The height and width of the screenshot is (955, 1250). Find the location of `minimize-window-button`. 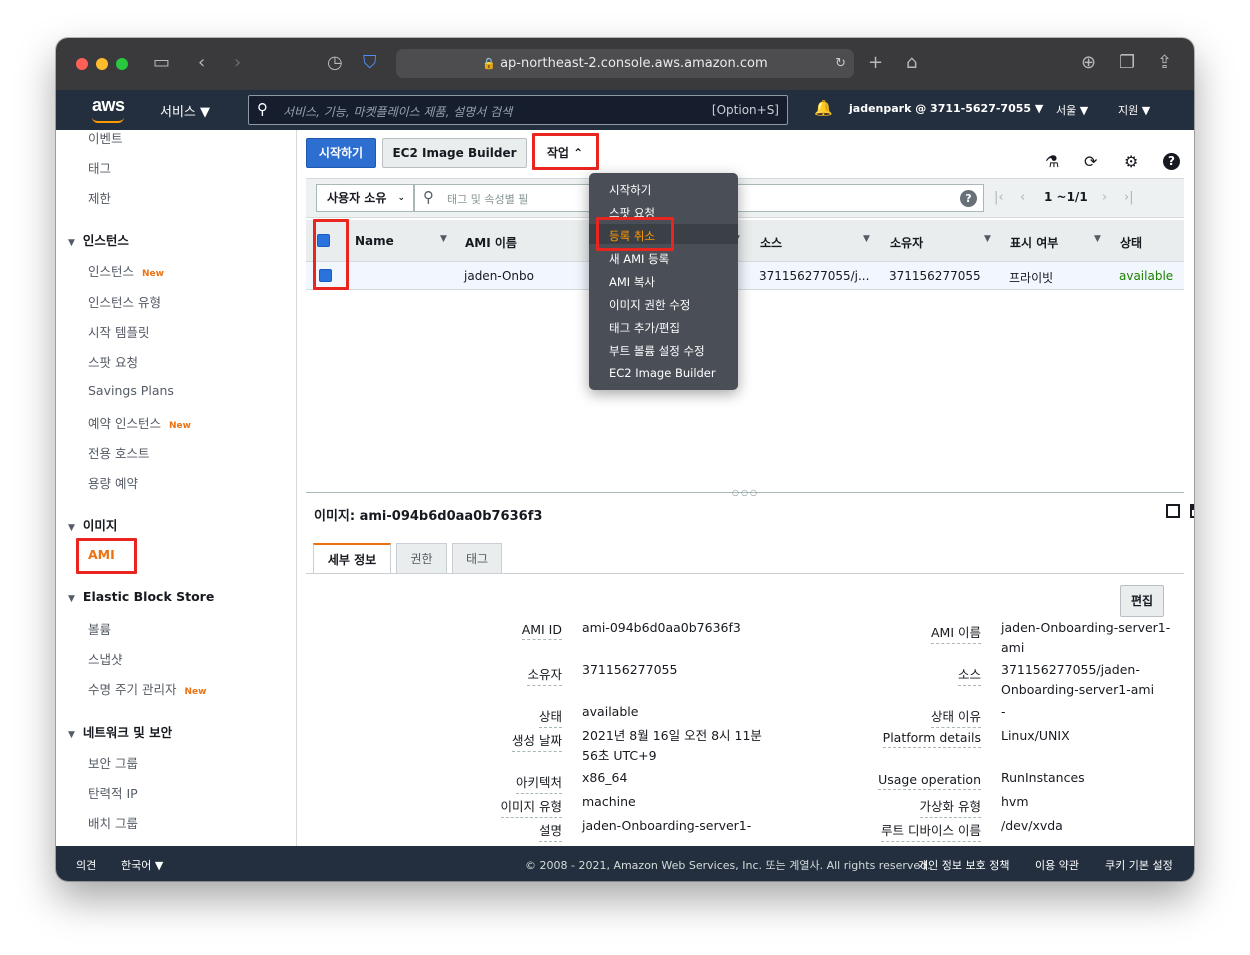

minimize-window-button is located at coordinates (102, 64).